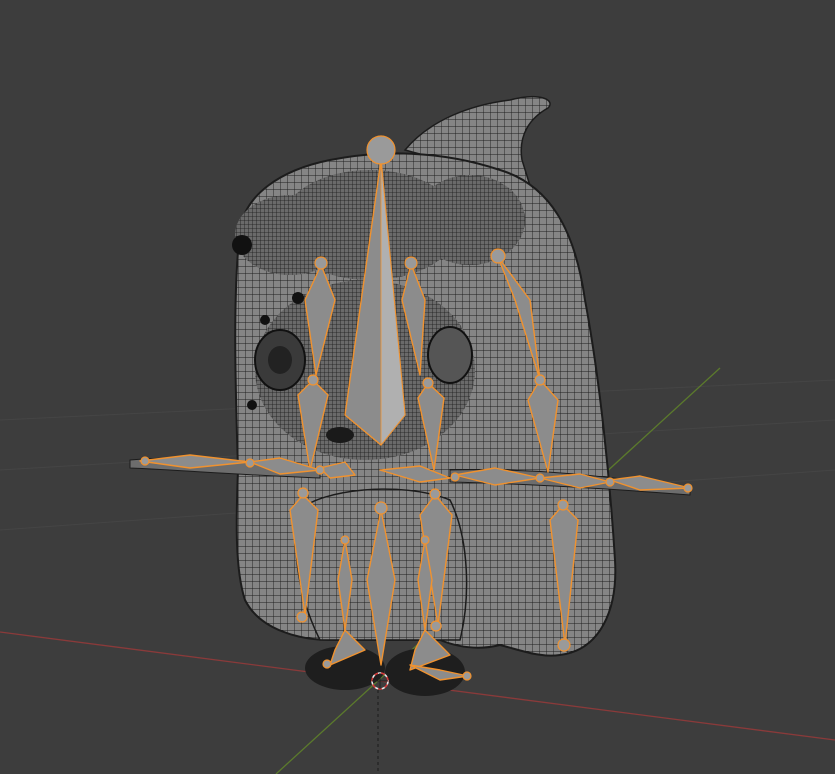 The height and width of the screenshot is (774, 835). I want to click on head-bone-tail, so click(381, 150).